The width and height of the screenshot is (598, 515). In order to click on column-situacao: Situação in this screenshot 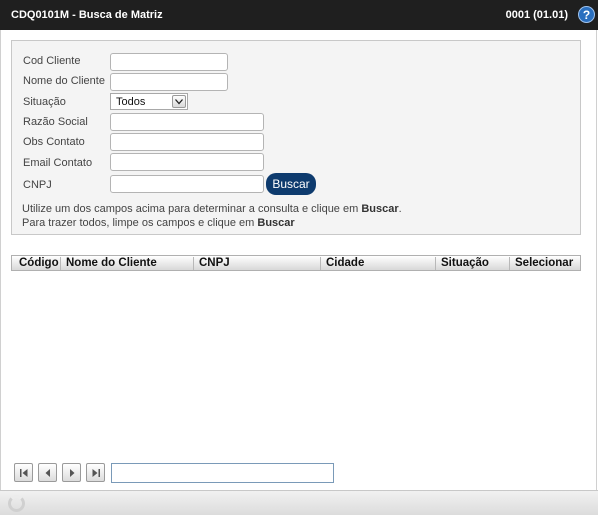, I will do `click(472, 263)`.